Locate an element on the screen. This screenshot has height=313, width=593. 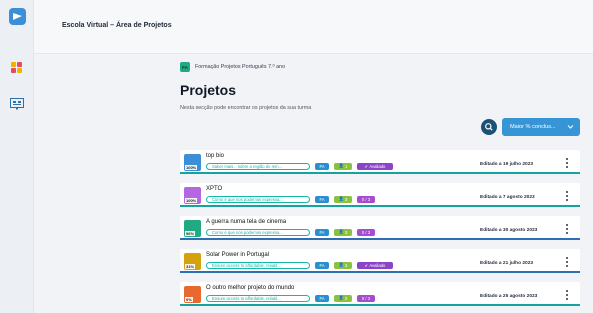
project-title: A guerra numa tela de cinema is located at coordinates (246, 222).